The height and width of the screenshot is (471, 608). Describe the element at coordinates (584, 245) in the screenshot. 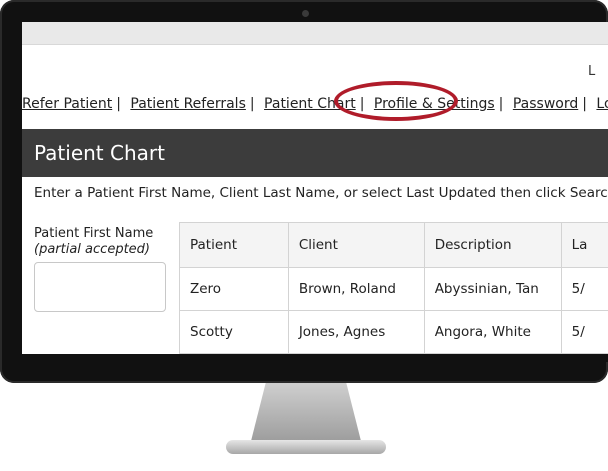

I see `column-header-last-updated: La` at that location.